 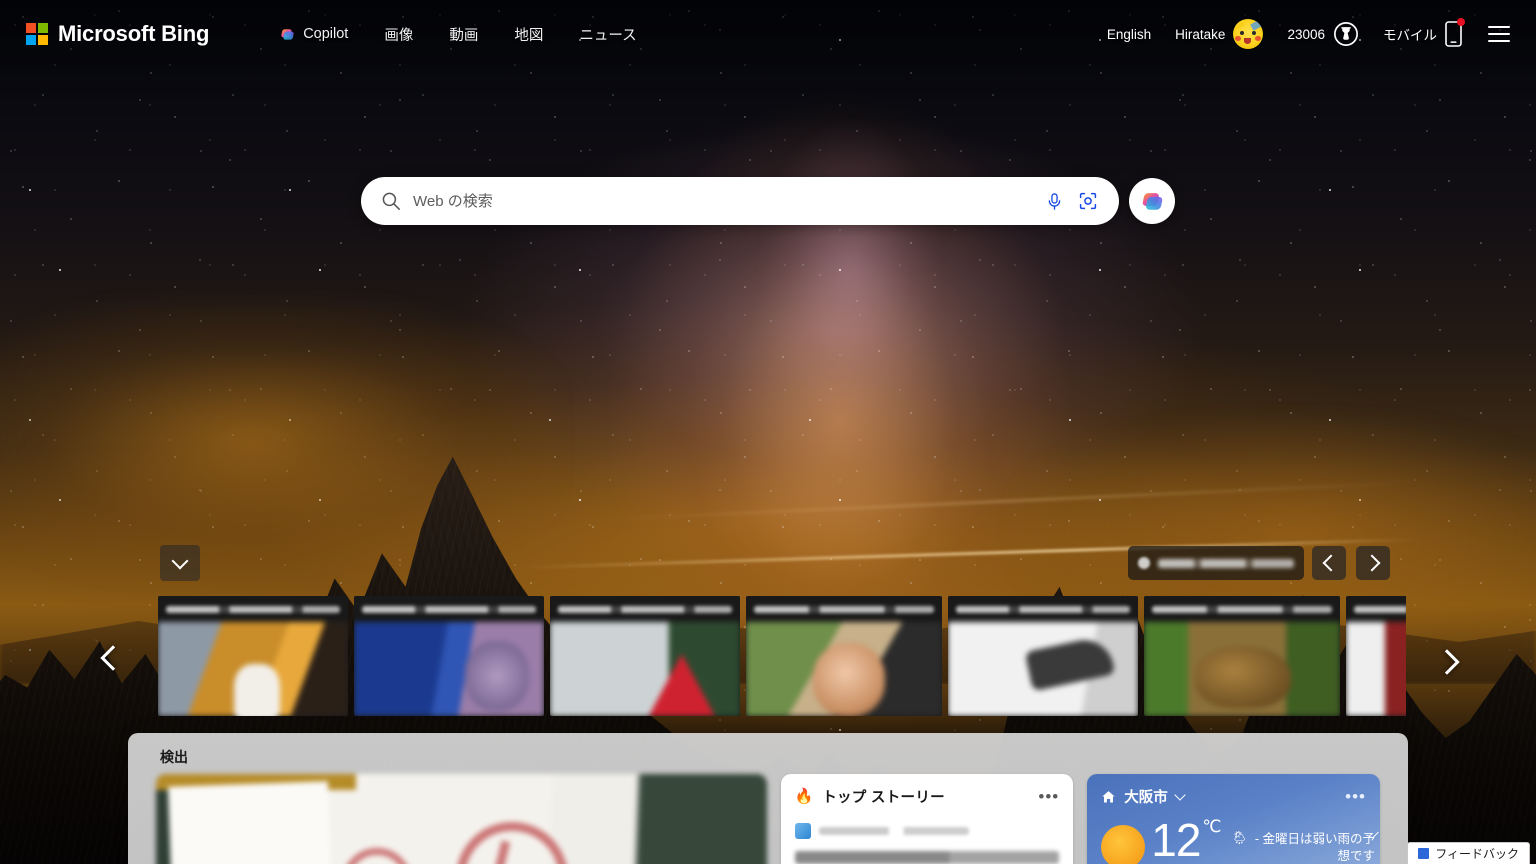 I want to click on carousel-prev-button, so click(x=113, y=658).